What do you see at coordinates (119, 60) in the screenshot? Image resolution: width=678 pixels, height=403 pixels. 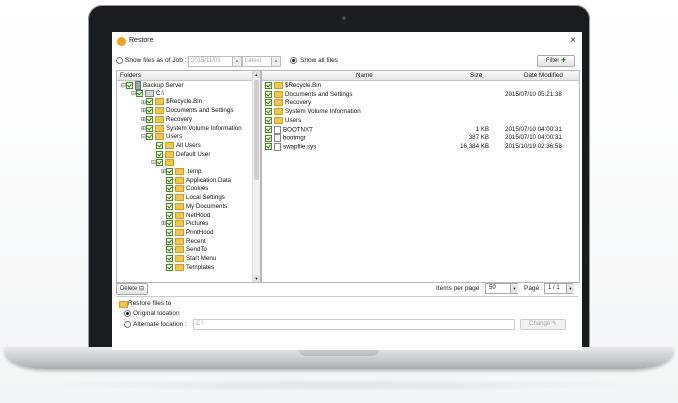 I see `show-as-of-job-radio` at bounding box center [119, 60].